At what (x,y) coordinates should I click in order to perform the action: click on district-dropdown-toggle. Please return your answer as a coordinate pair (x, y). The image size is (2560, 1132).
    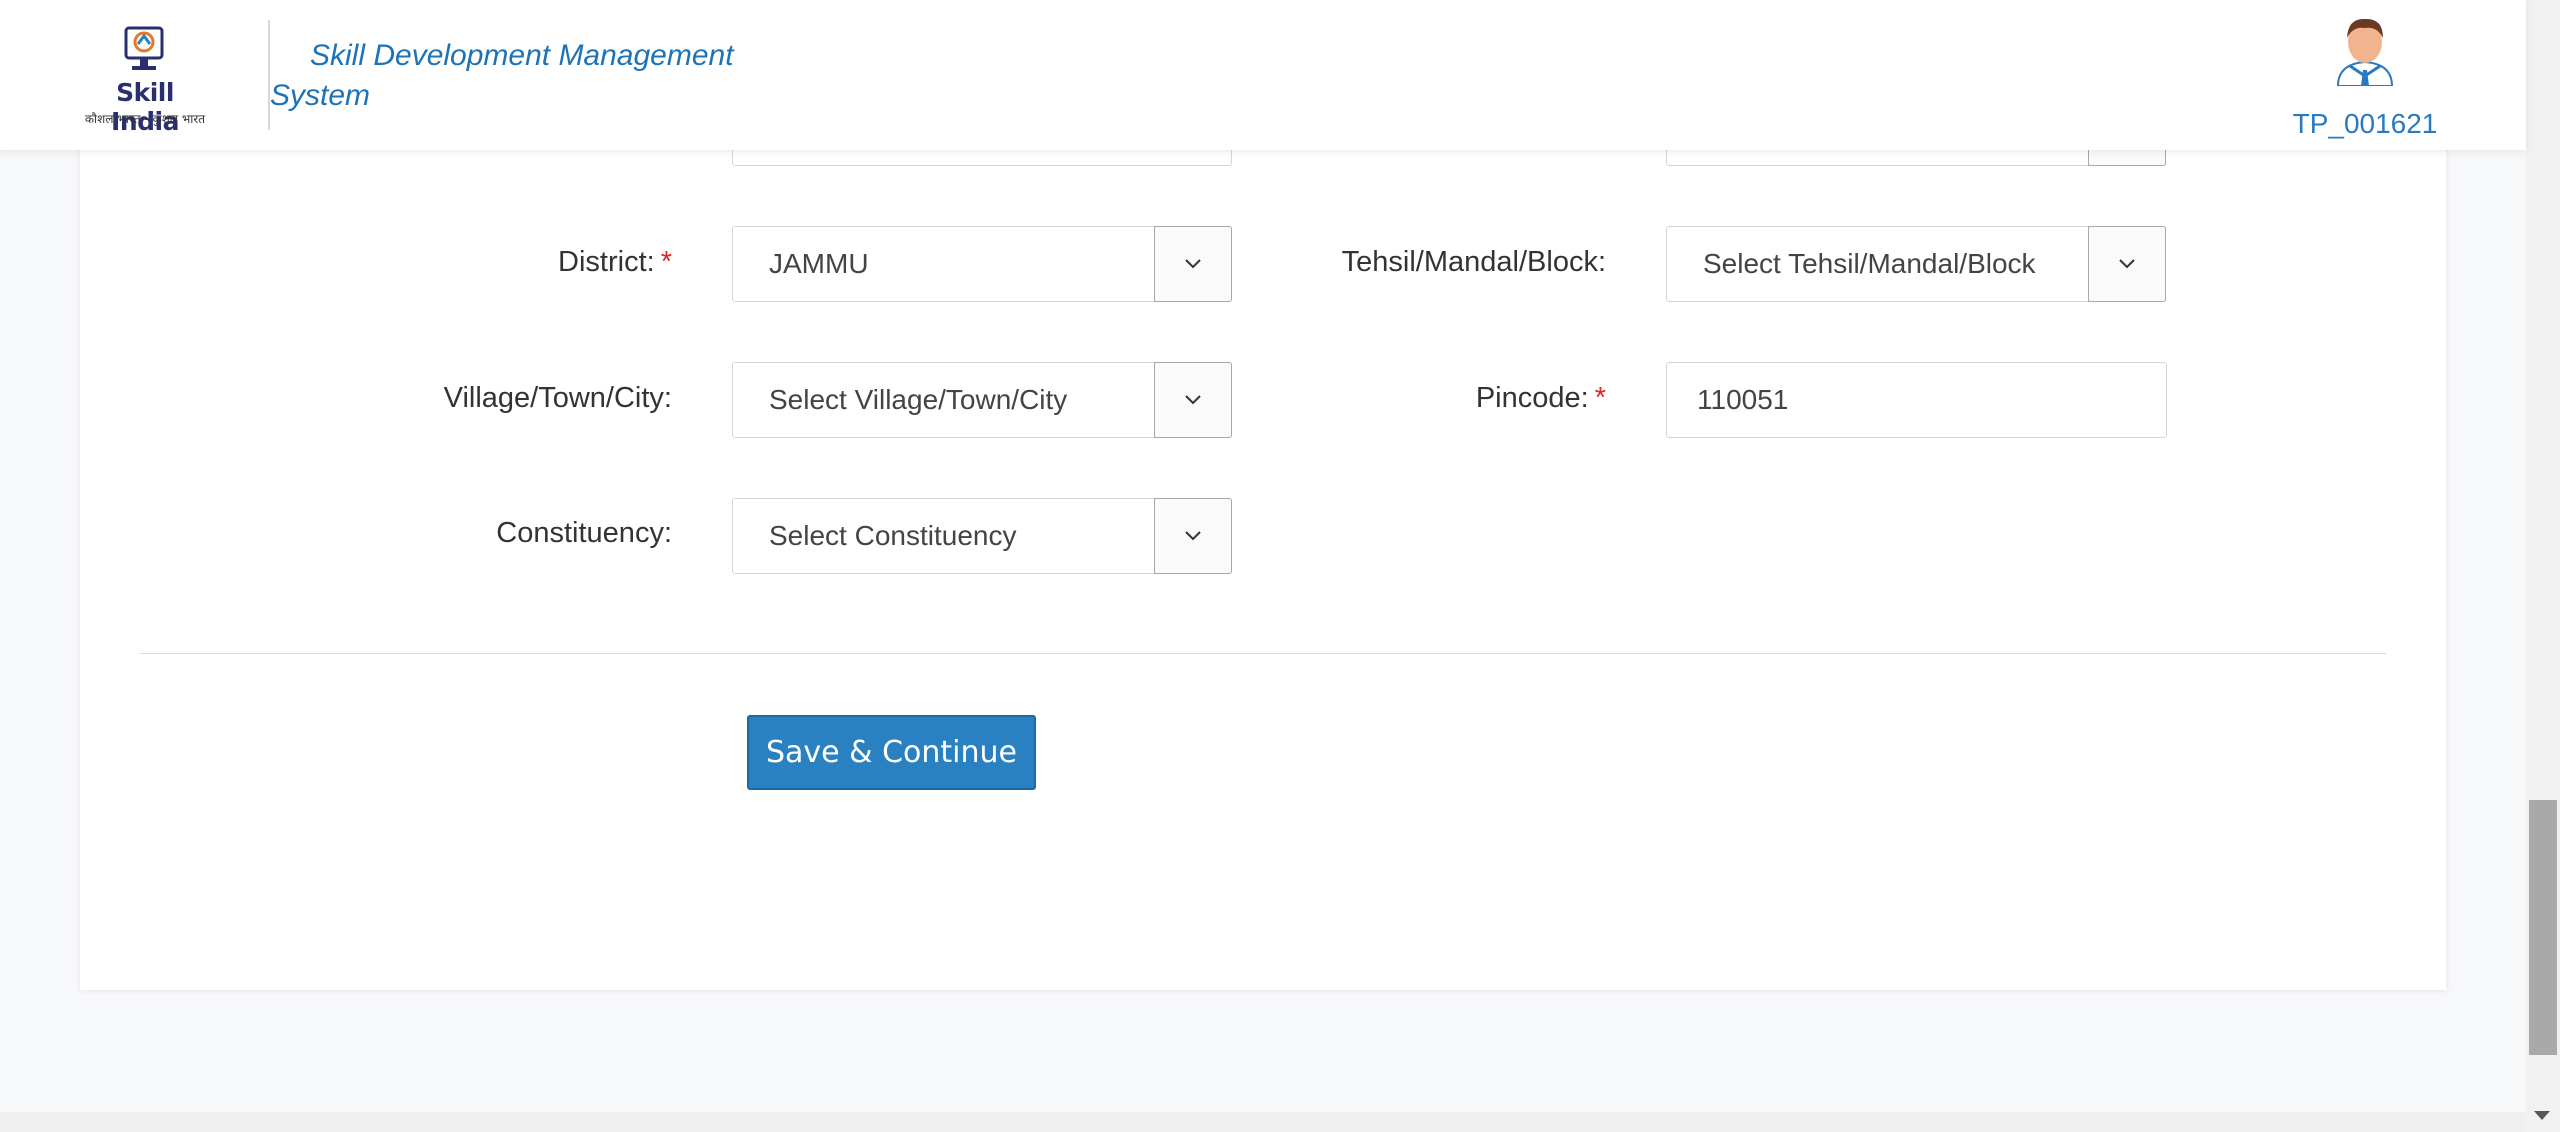
    Looking at the image, I should click on (1193, 264).